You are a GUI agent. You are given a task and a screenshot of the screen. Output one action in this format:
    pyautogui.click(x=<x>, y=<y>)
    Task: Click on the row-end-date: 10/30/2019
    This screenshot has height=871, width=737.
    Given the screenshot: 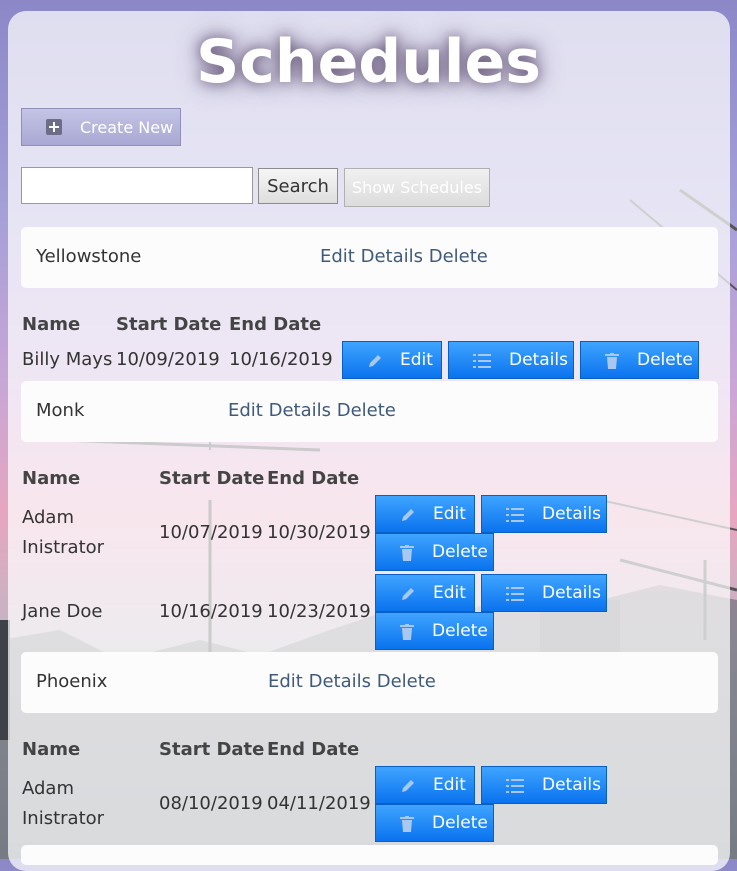 What is the action you would take?
    pyautogui.click(x=319, y=532)
    